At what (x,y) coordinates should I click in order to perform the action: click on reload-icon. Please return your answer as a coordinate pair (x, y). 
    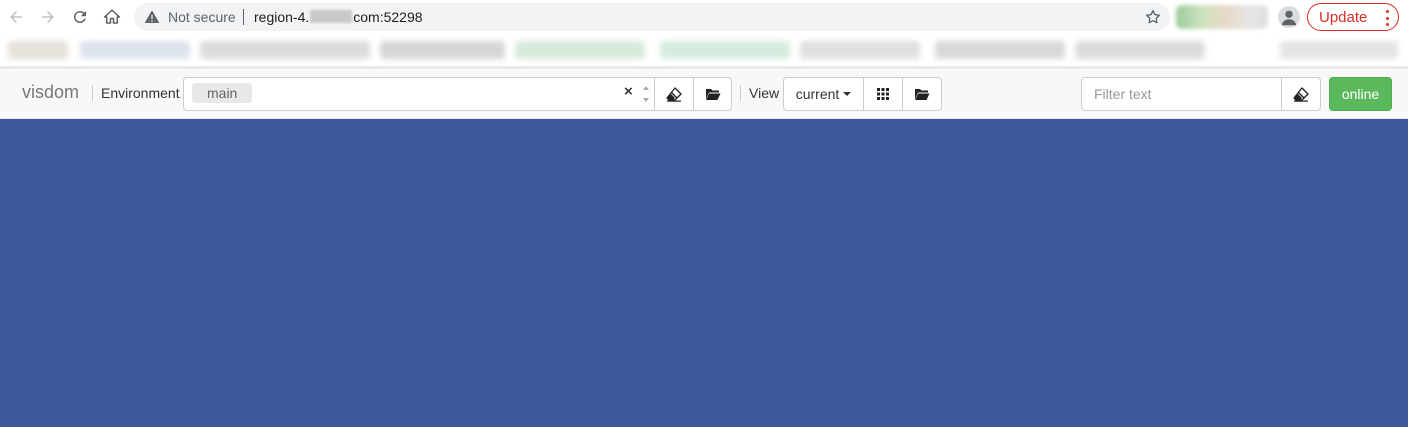
    Looking at the image, I should click on (79, 17).